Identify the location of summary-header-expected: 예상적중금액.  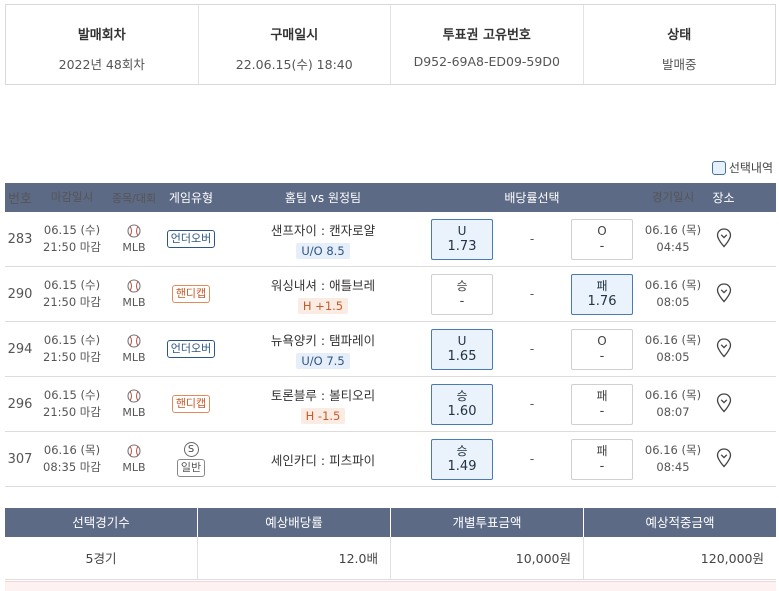
(680, 522).